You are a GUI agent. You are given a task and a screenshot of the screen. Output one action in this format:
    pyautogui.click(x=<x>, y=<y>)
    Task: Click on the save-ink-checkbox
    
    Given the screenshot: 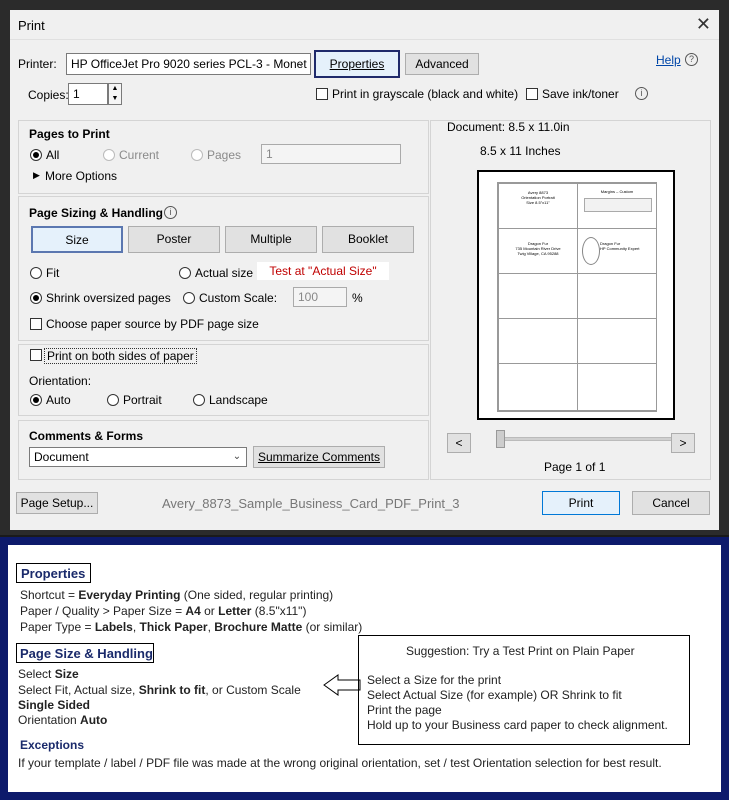 What is the action you would take?
    pyautogui.click(x=532, y=94)
    